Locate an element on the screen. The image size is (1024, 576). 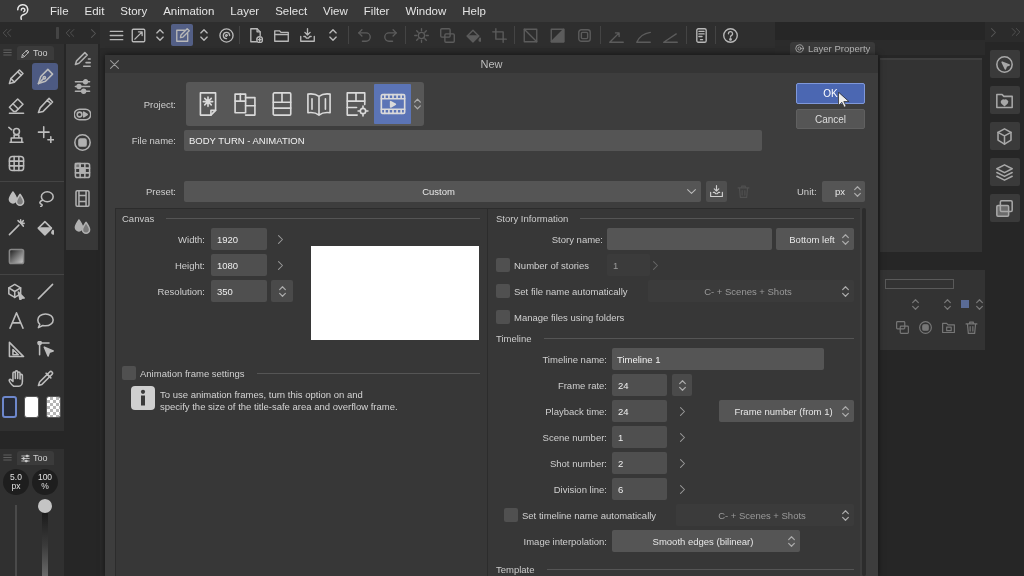
display-dropdown: Frame number (from 1) is located at coordinates (786, 411).